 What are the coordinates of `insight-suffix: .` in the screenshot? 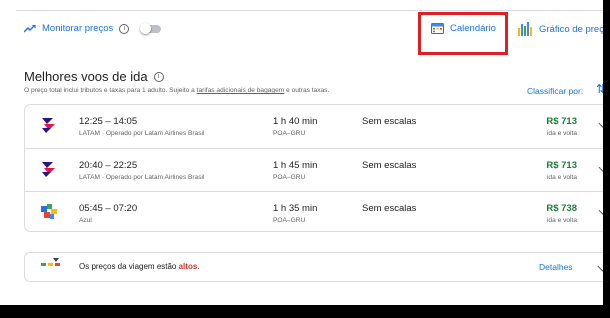 It's located at (198, 266).